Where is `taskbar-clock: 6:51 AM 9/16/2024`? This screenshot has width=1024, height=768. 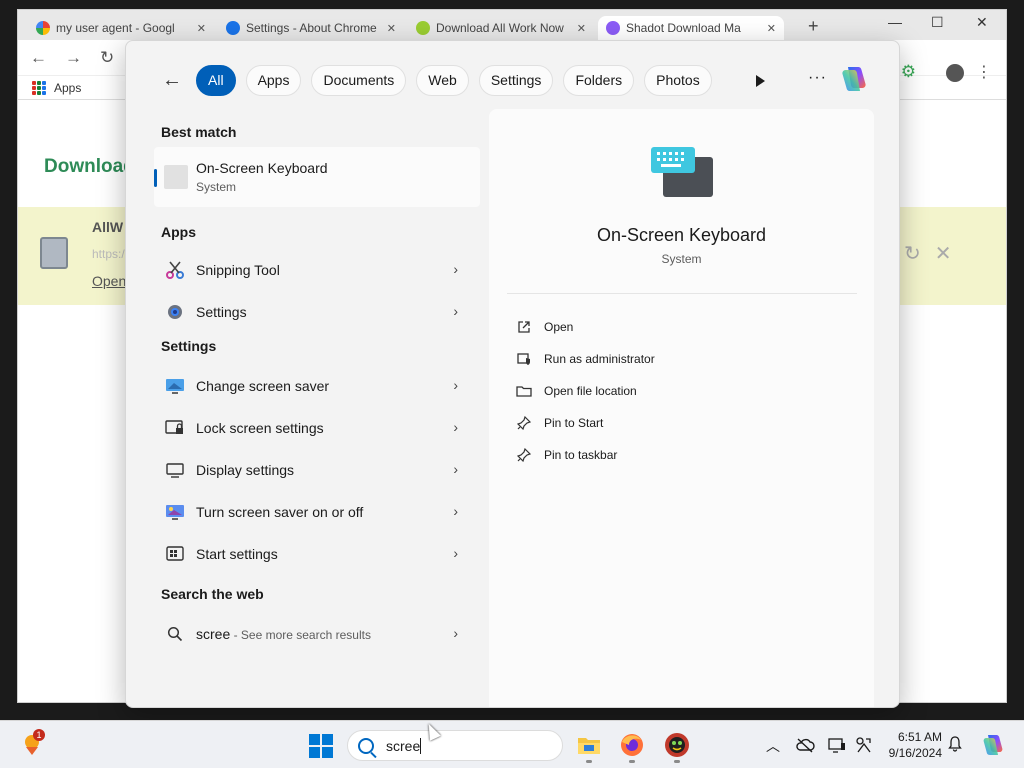 taskbar-clock: 6:51 AM 9/16/2024 is located at coordinates (911, 745).